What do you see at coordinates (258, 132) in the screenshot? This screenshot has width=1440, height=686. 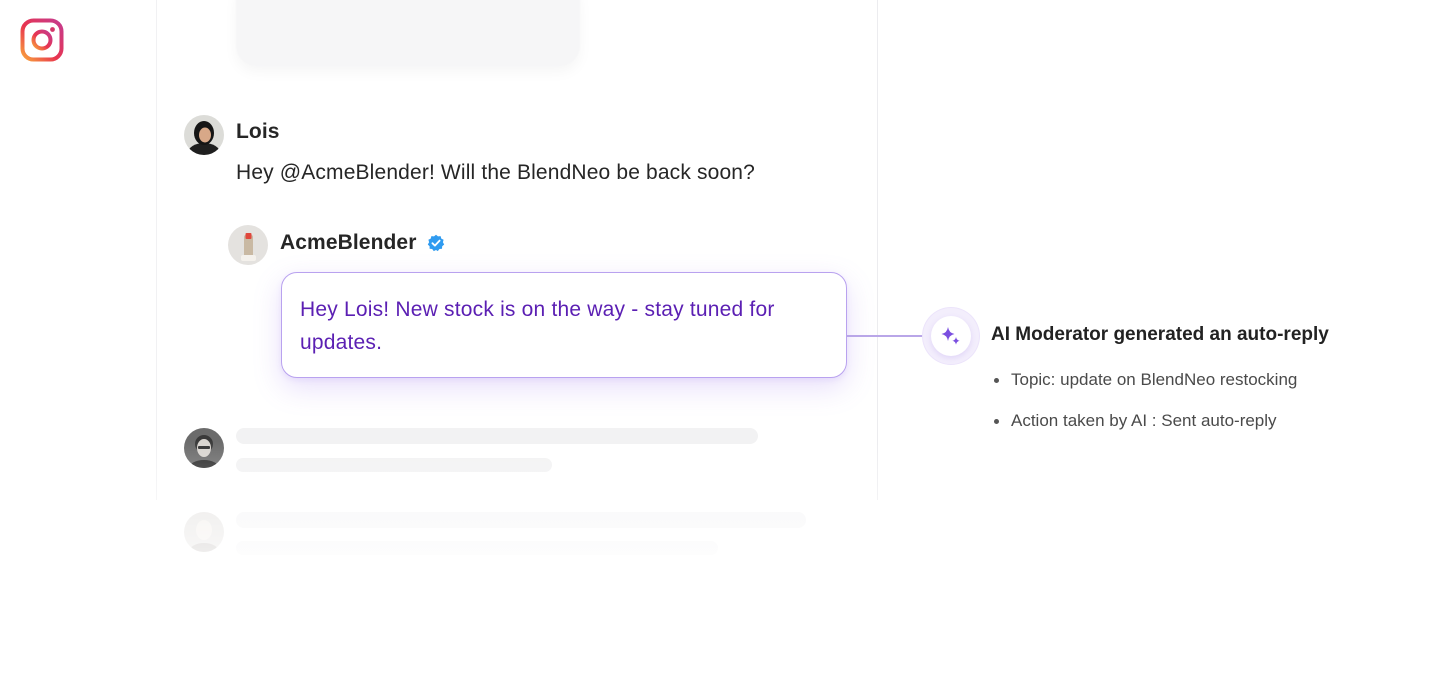 I see `comment-author: Lois` at bounding box center [258, 132].